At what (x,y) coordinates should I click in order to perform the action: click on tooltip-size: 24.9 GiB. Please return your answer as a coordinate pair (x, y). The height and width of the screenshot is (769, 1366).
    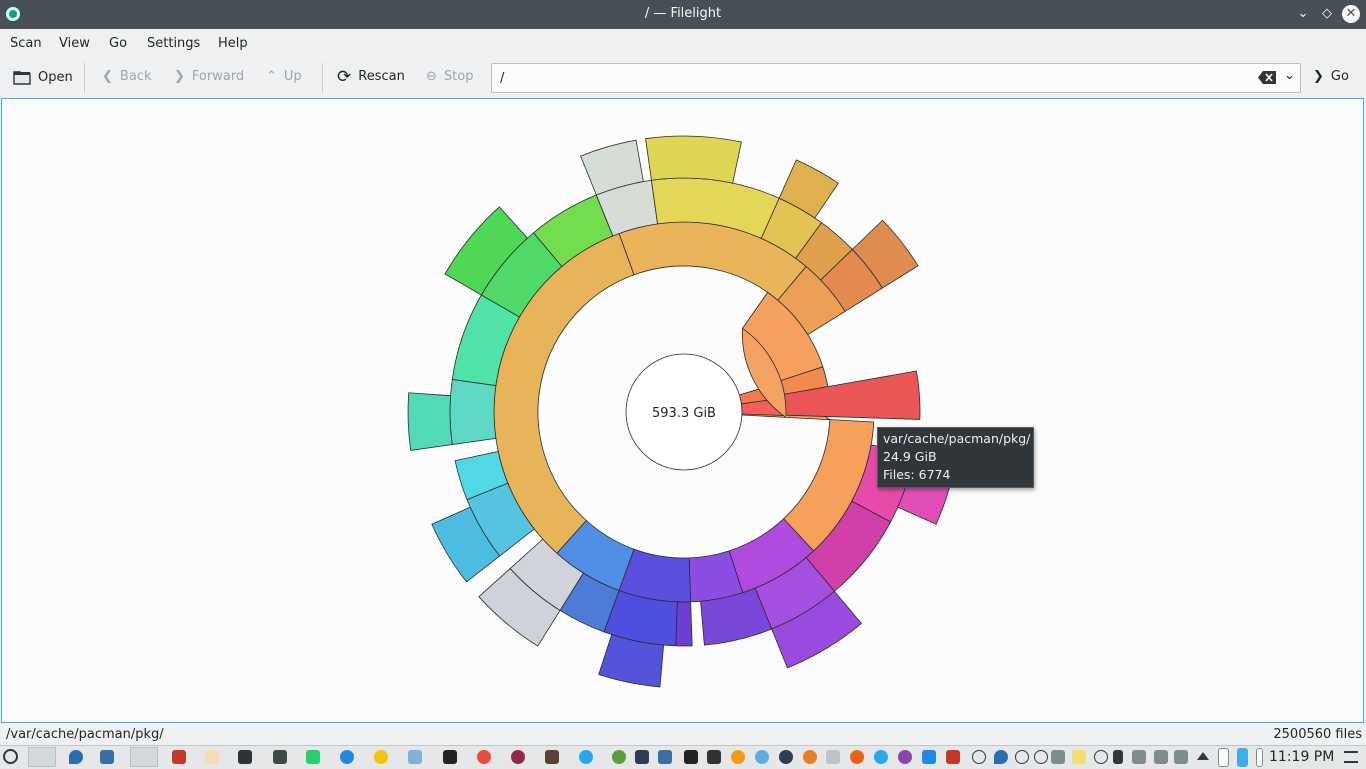
    Looking at the image, I should click on (910, 456).